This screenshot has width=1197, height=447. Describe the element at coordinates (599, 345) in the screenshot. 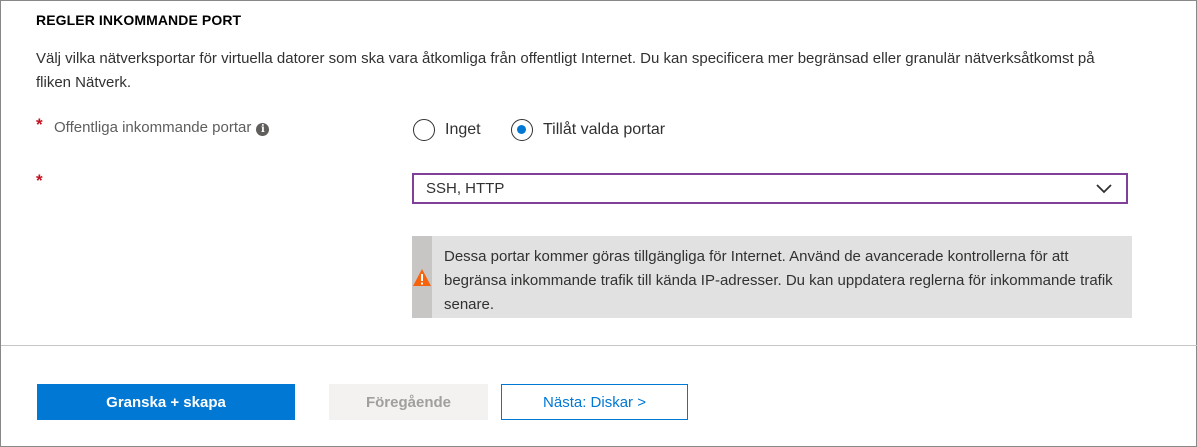

I see `footer-divider` at that location.